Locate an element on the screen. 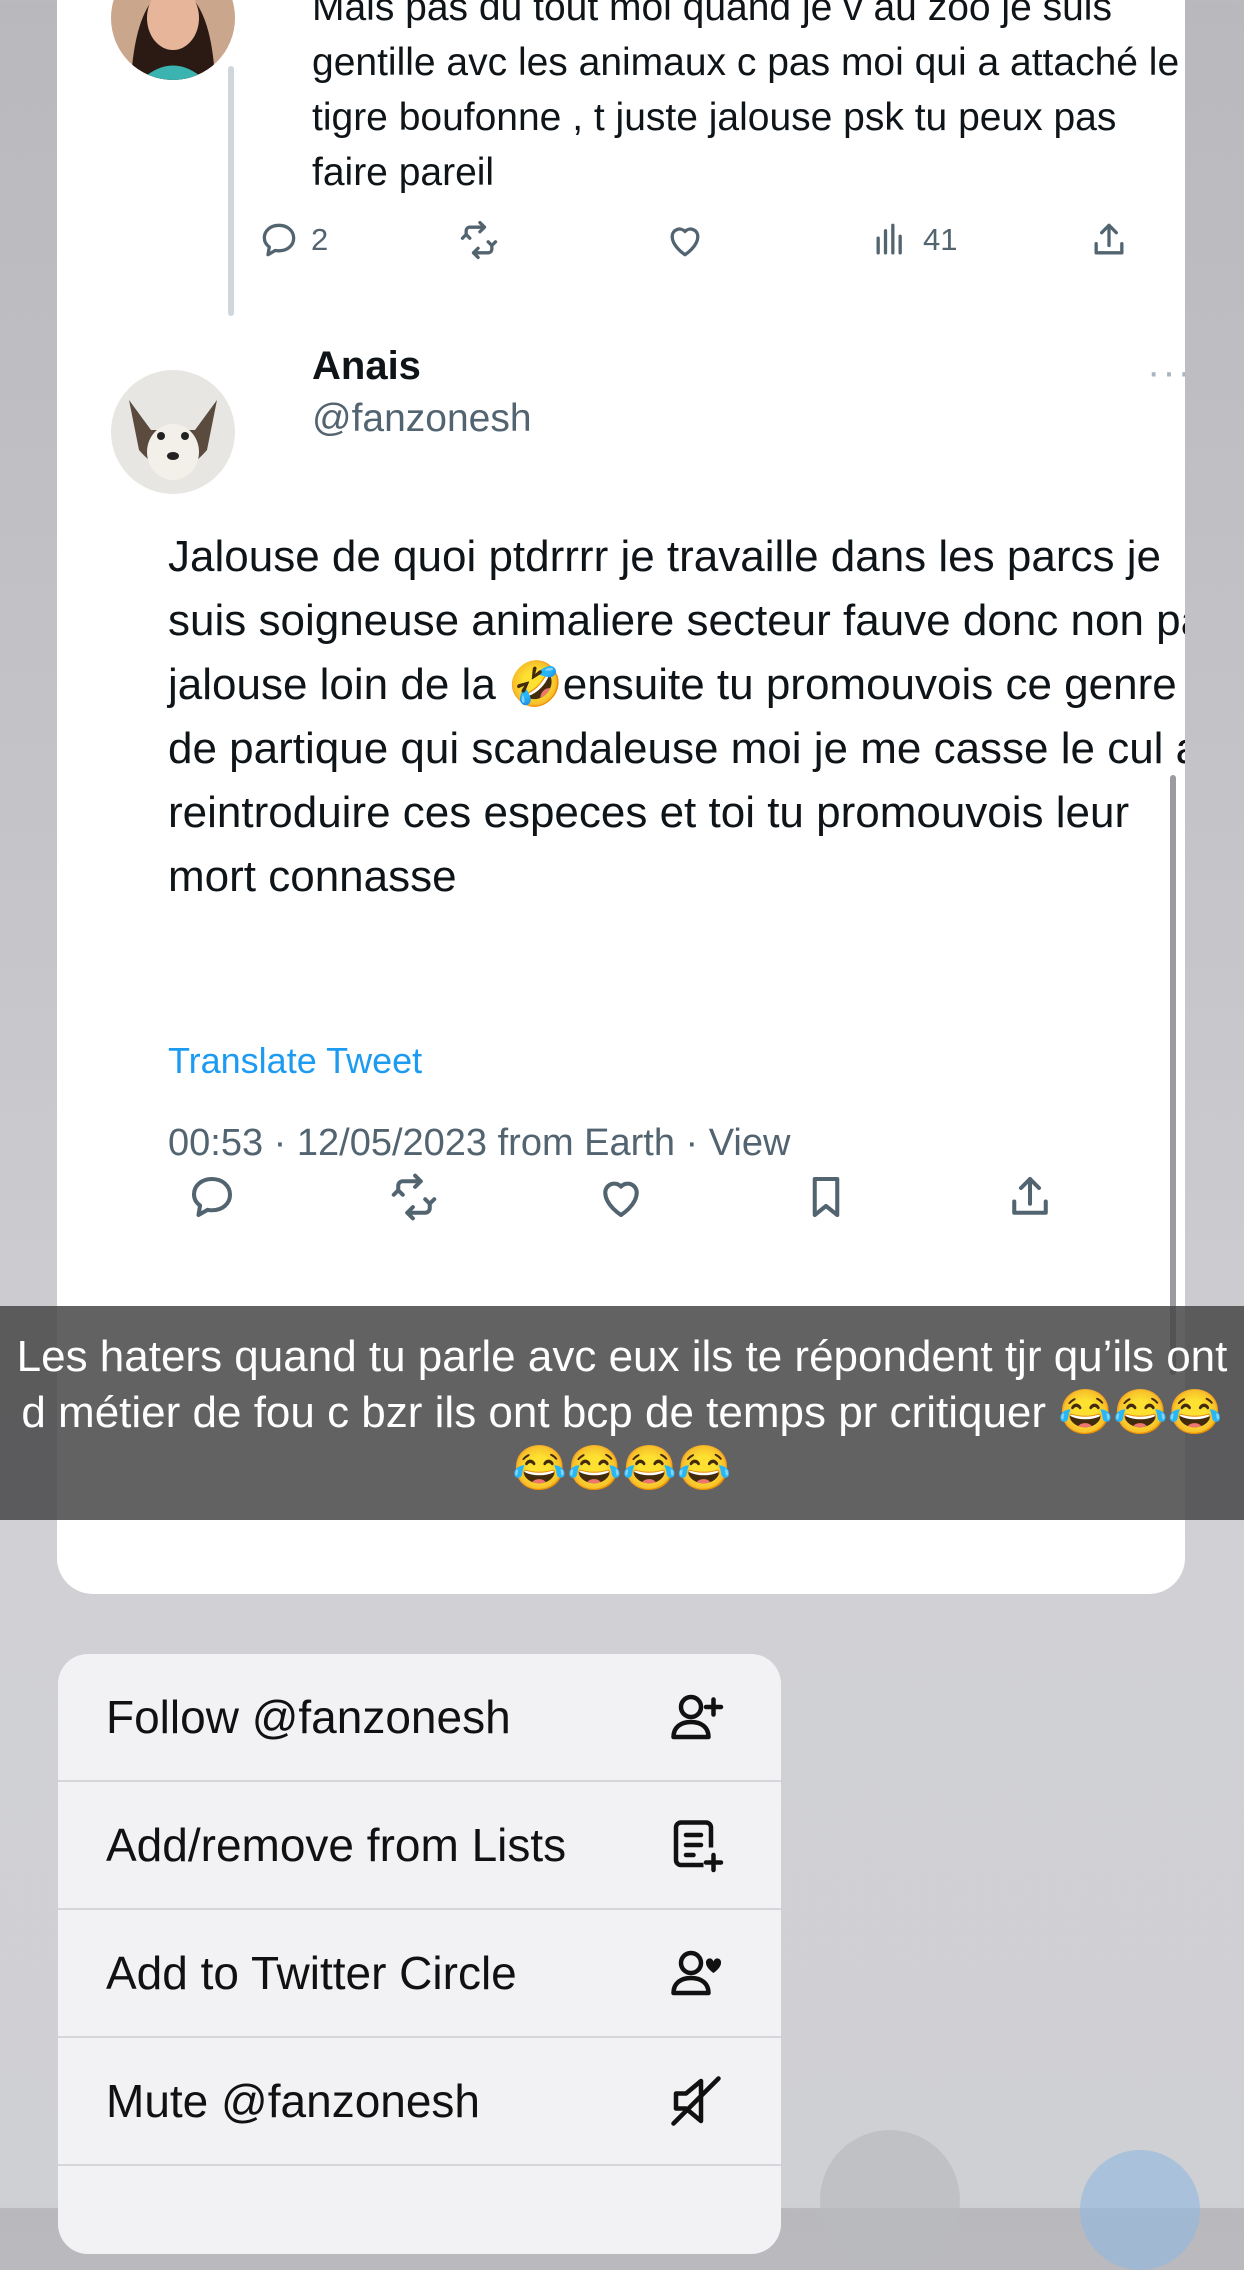  circle-user-icon is located at coordinates (696, 1973).